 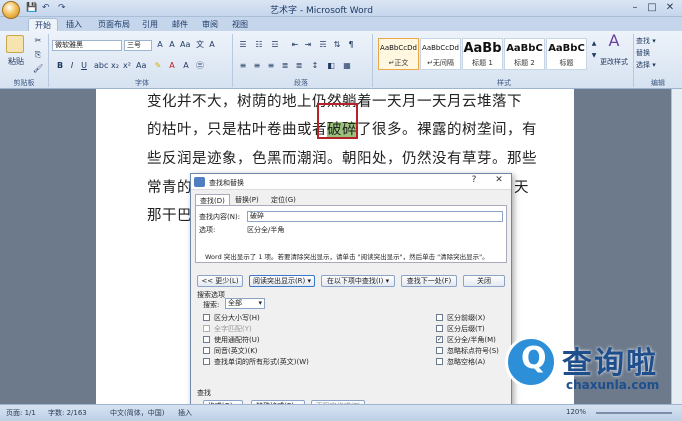 I want to click on language-indicator: 中文(简体，中国), so click(x=137, y=413).